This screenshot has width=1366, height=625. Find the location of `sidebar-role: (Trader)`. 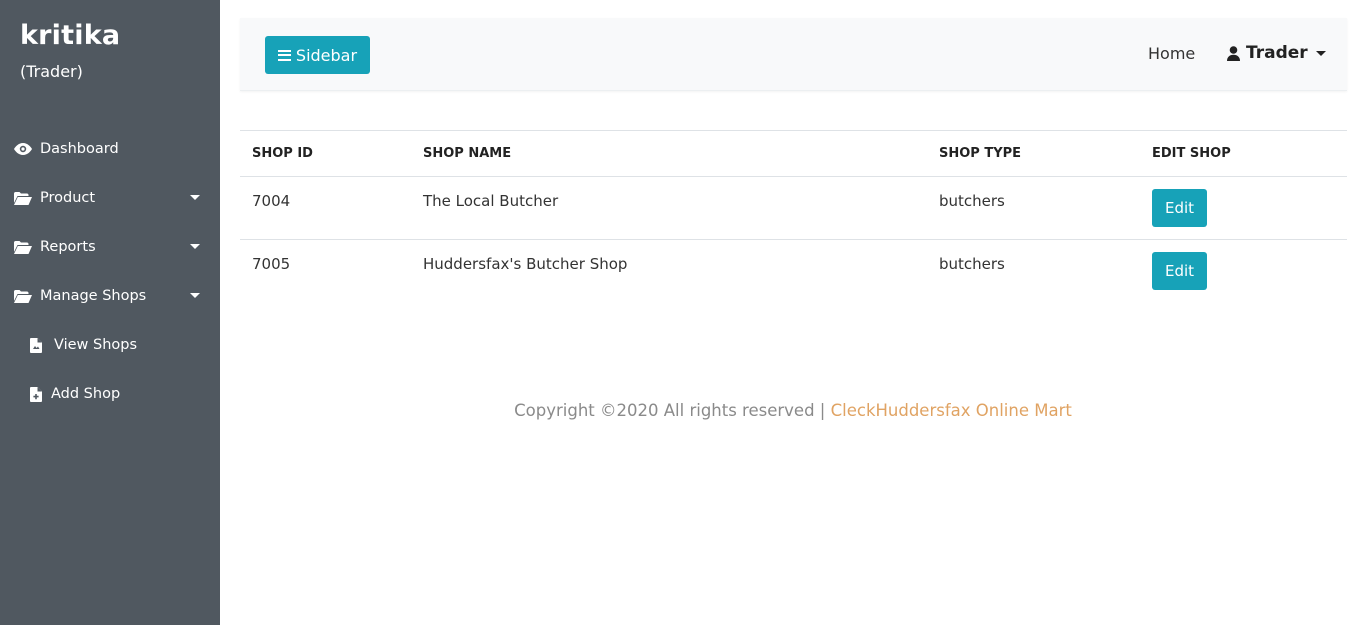

sidebar-role: (Trader) is located at coordinates (51, 71).